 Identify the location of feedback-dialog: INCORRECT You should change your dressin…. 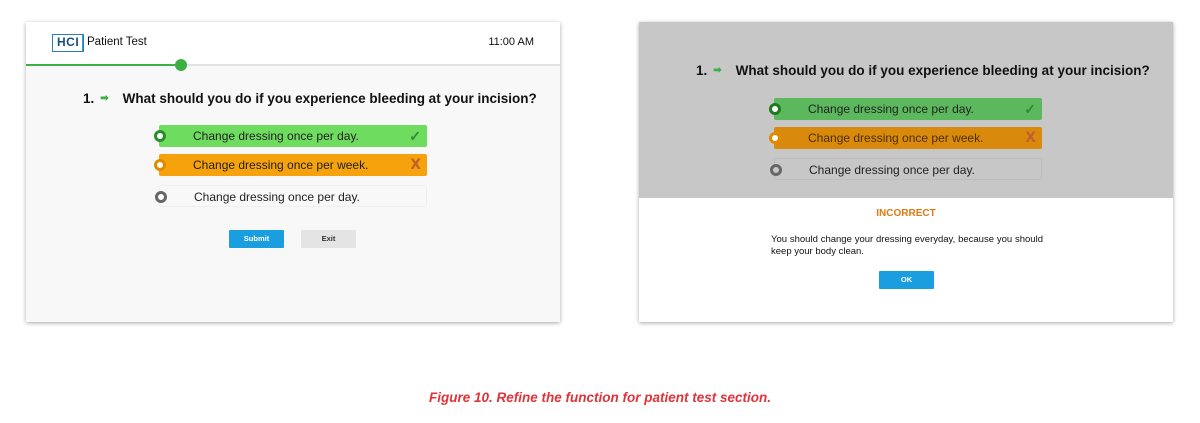
(906, 260).